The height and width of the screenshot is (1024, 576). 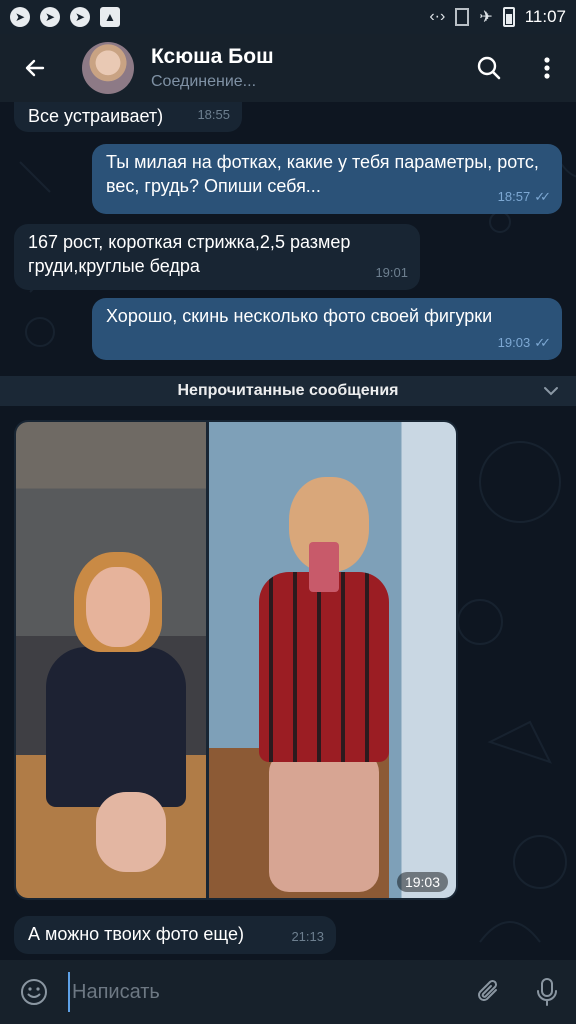 I want to click on search-button, so click(x=489, y=68).